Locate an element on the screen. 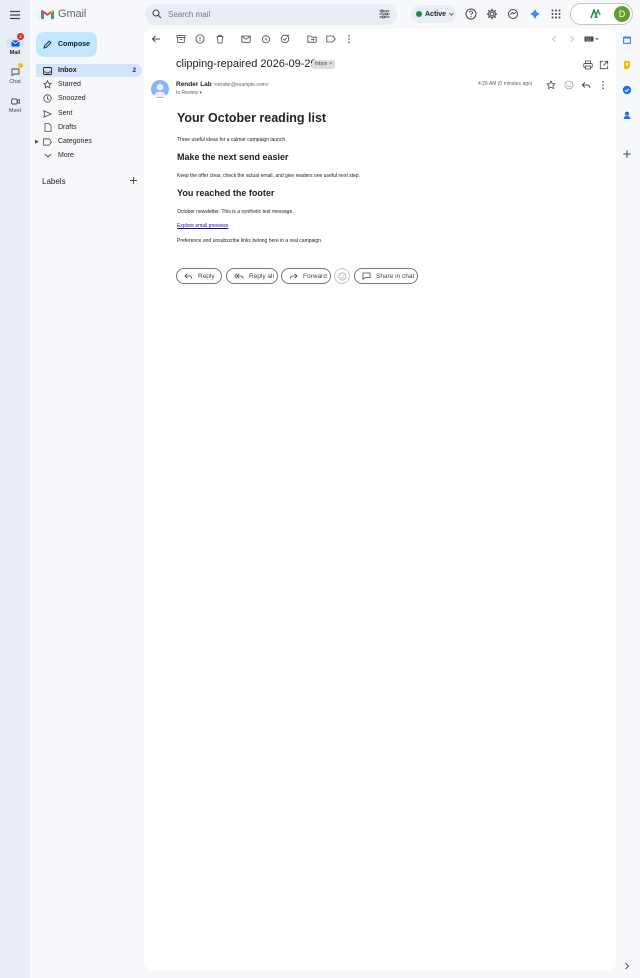 The height and width of the screenshot is (978, 640). ai-assistant-icon is located at coordinates (513, 14).